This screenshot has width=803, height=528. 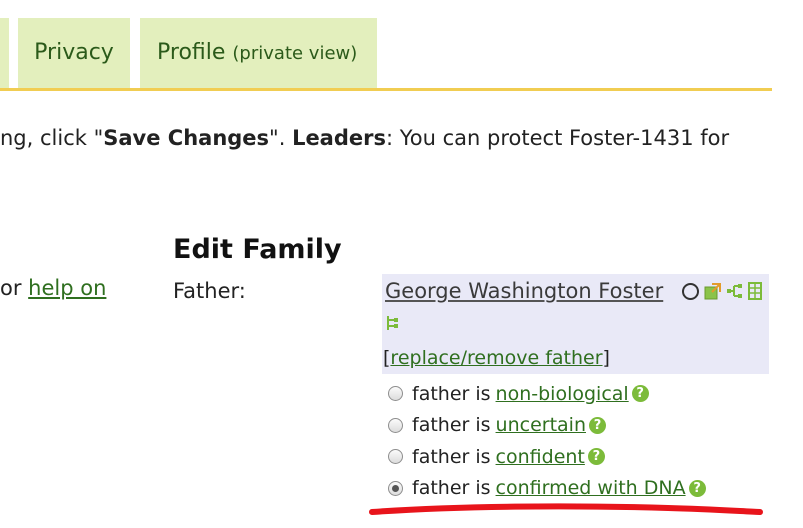 I want to click on help-text: or help on, so click(x=53, y=288).